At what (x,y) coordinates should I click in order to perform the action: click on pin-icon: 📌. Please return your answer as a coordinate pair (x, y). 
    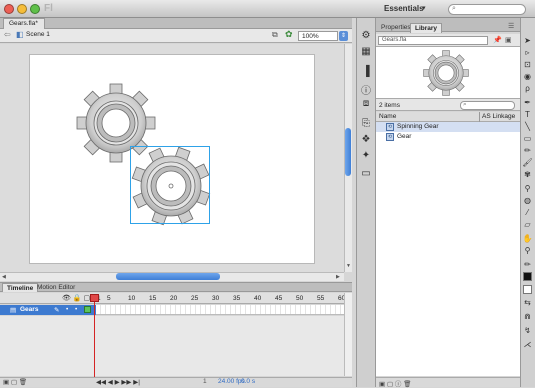
    Looking at the image, I should click on (497, 40).